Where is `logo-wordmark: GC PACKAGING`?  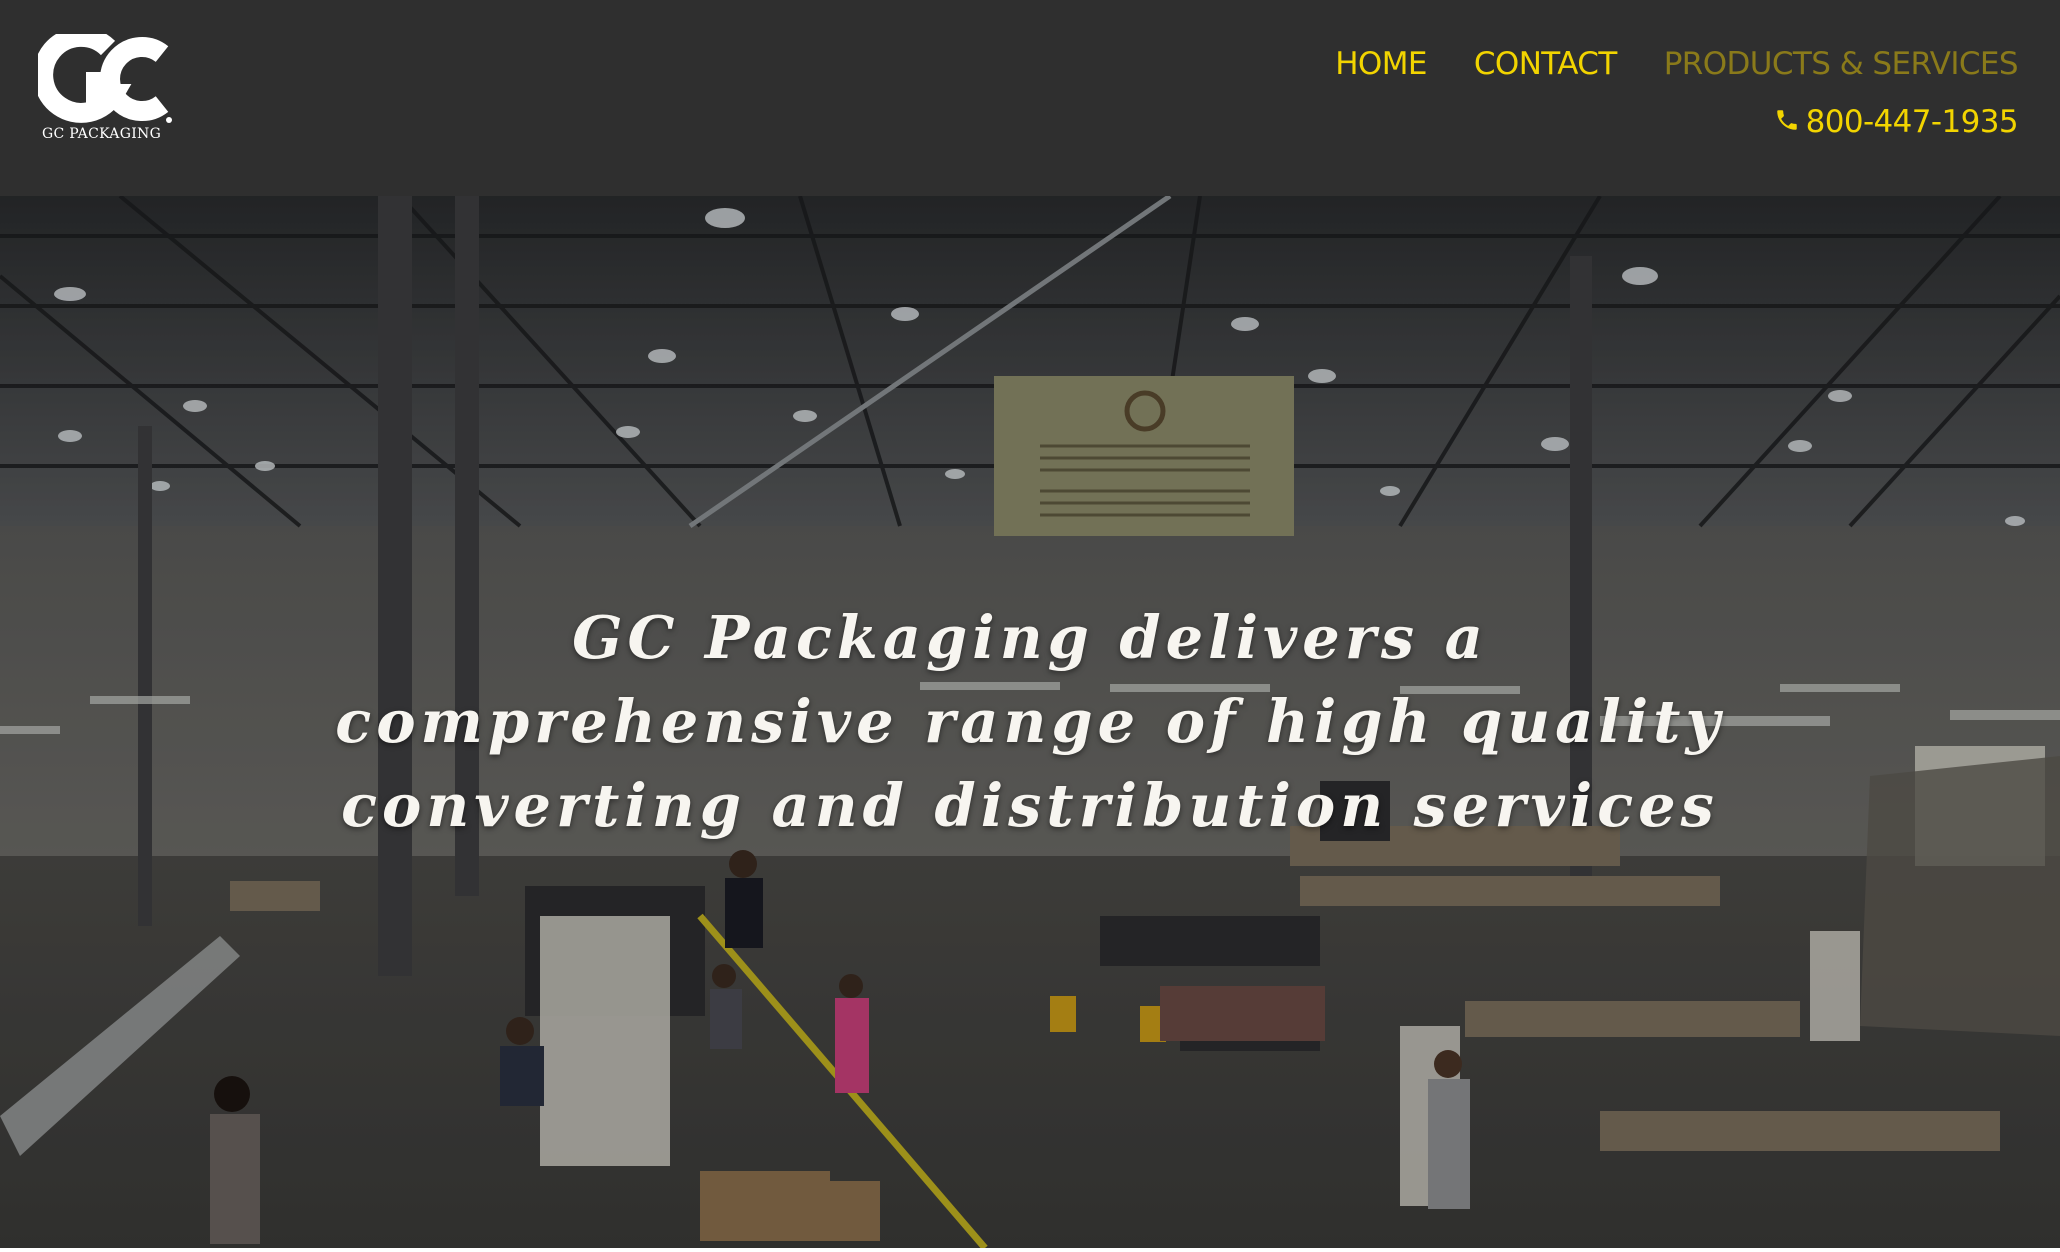
logo-wordmark: GC PACKAGING is located at coordinates (102, 134).